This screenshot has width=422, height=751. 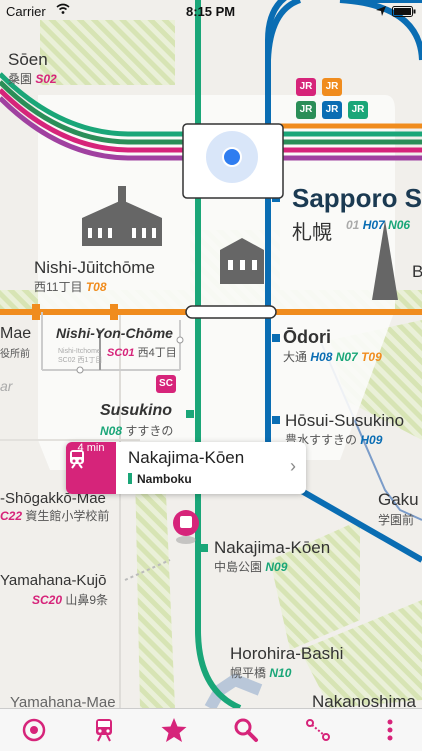 I want to click on station-yamahana-kujo-jp: SC20 山鼻9条, so click(x=70, y=600).